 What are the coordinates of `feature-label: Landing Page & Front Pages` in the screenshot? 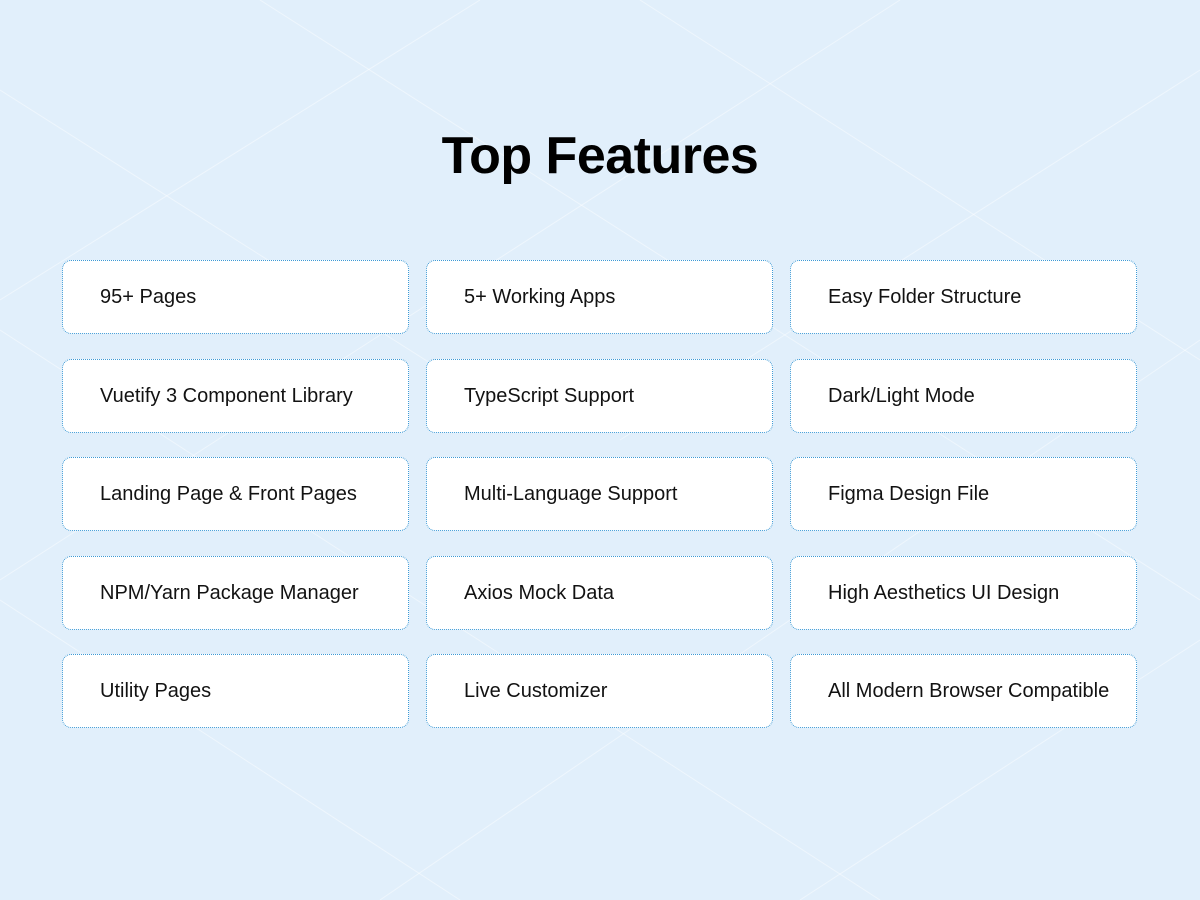 It's located at (228, 494).